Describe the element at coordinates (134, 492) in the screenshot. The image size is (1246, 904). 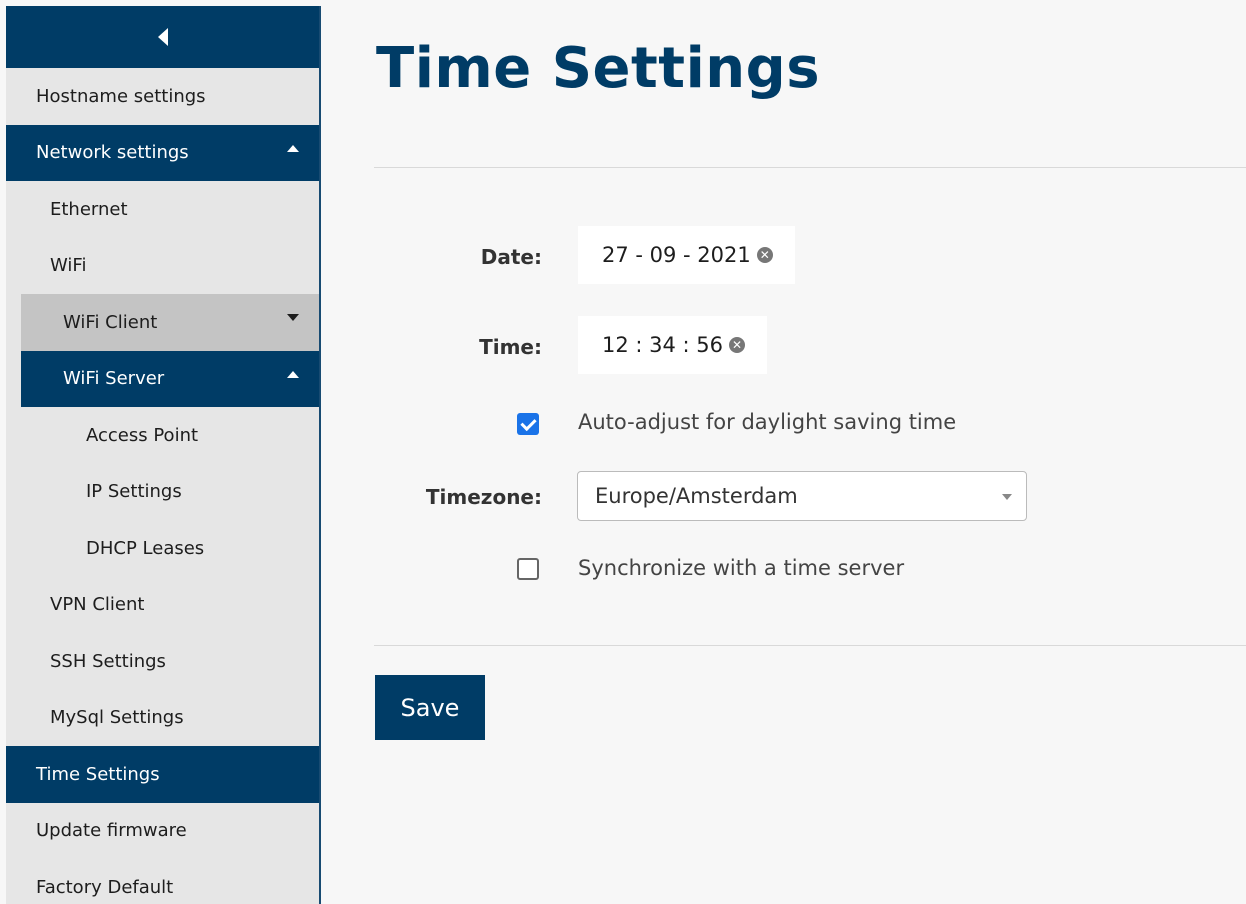
I see `sidebar-item-label: IP Settings` at that location.